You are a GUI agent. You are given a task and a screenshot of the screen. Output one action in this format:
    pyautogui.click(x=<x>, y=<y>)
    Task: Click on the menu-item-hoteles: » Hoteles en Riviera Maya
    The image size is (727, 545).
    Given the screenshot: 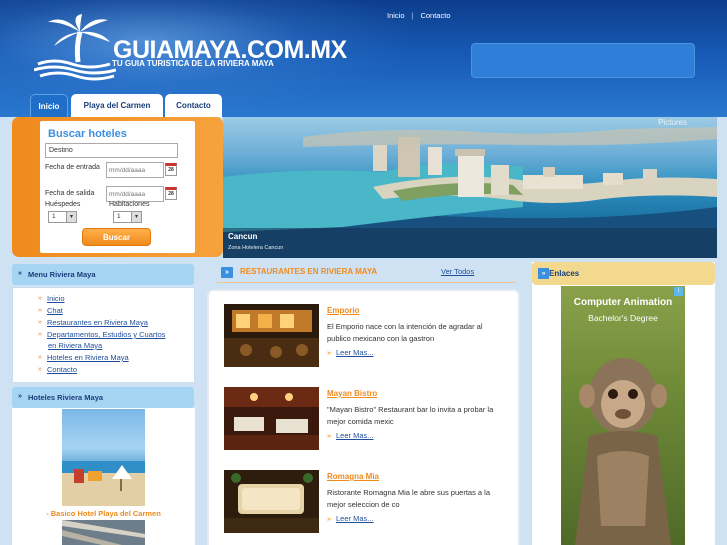 What is the action you would take?
    pyautogui.click(x=83, y=358)
    